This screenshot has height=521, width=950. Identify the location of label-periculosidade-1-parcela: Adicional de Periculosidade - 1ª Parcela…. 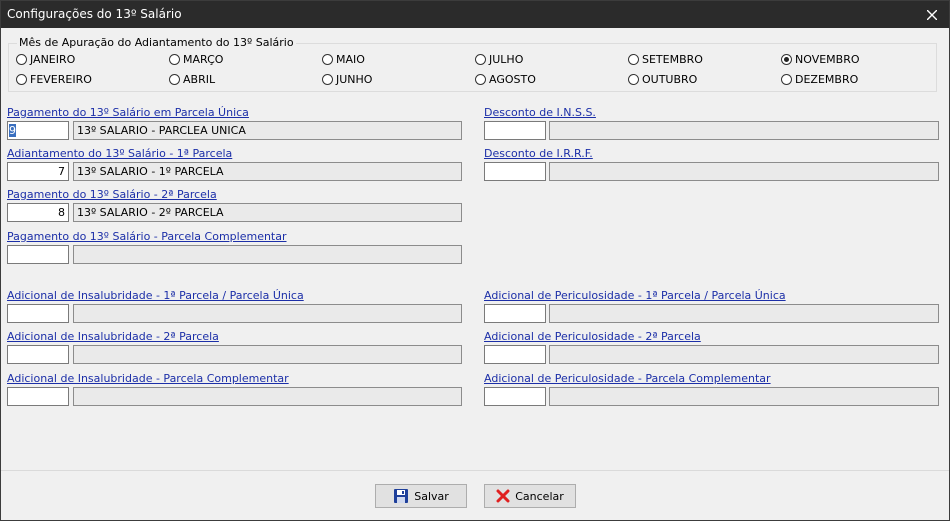
(635, 295).